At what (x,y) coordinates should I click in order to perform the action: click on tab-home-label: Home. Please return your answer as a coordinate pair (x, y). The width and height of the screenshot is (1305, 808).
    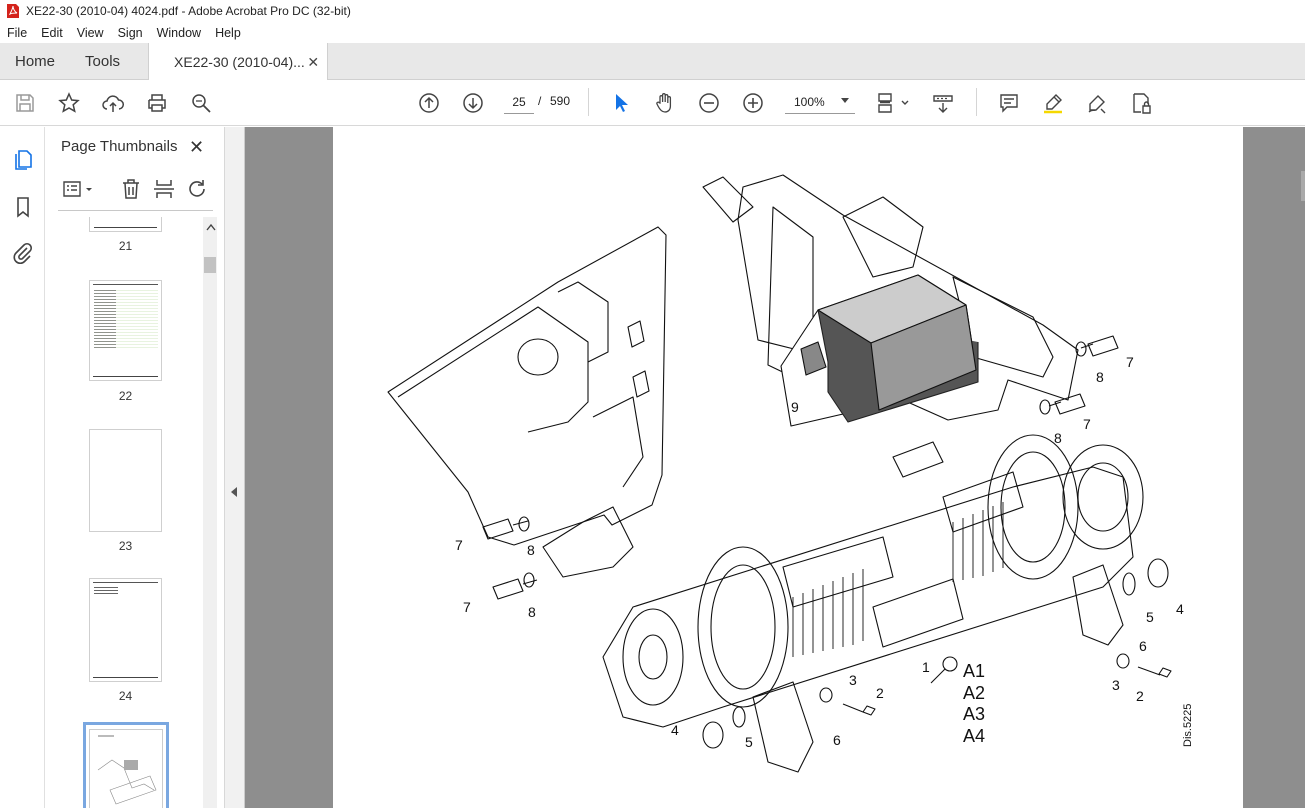
    Looking at the image, I should click on (35, 61).